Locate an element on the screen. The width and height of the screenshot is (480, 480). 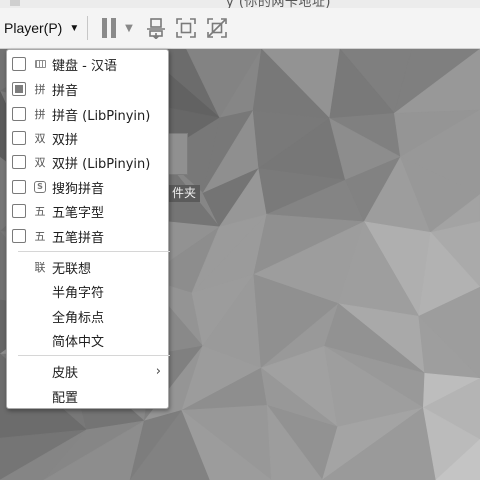
dropdown-caret-icon: ▼ is located at coordinates (129, 28).